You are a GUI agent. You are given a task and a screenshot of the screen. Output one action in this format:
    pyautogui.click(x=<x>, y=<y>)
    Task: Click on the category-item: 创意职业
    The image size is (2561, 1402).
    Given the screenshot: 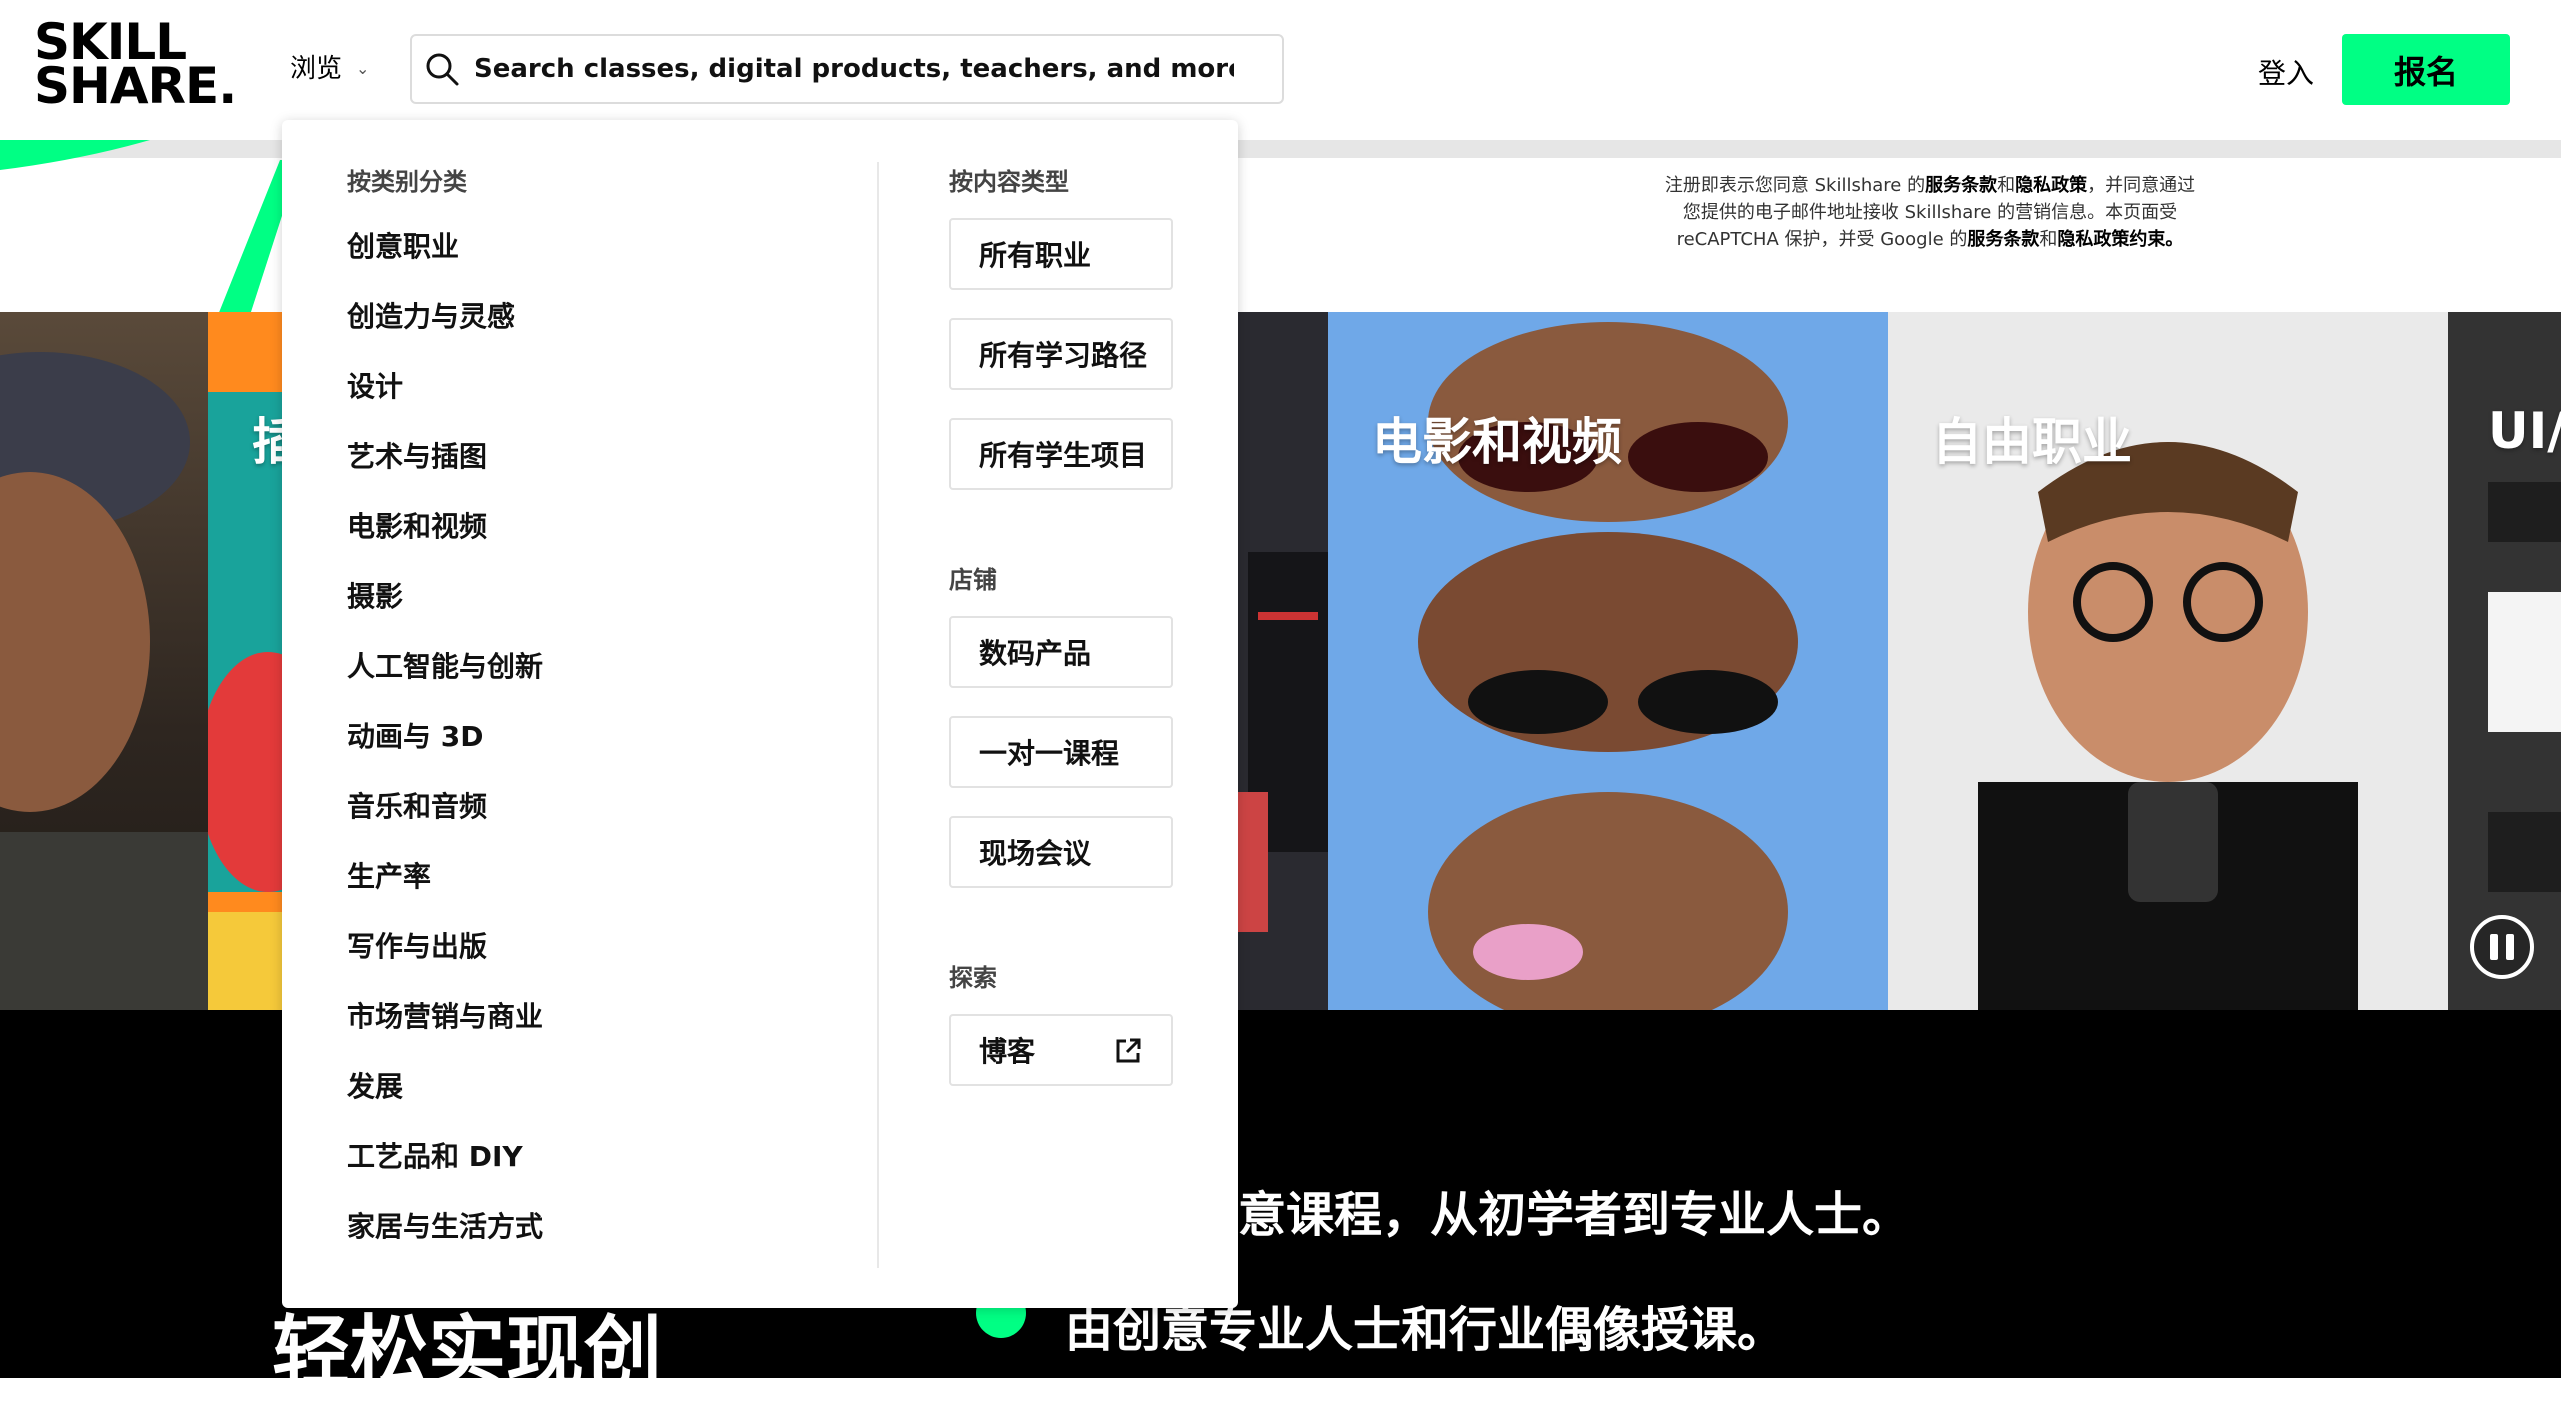 What is the action you would take?
    pyautogui.click(x=445, y=267)
    